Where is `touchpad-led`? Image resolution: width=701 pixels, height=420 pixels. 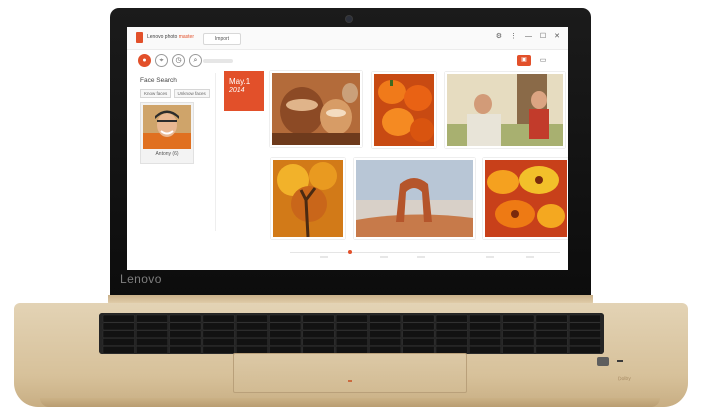
touchpad-led is located at coordinates (350, 381).